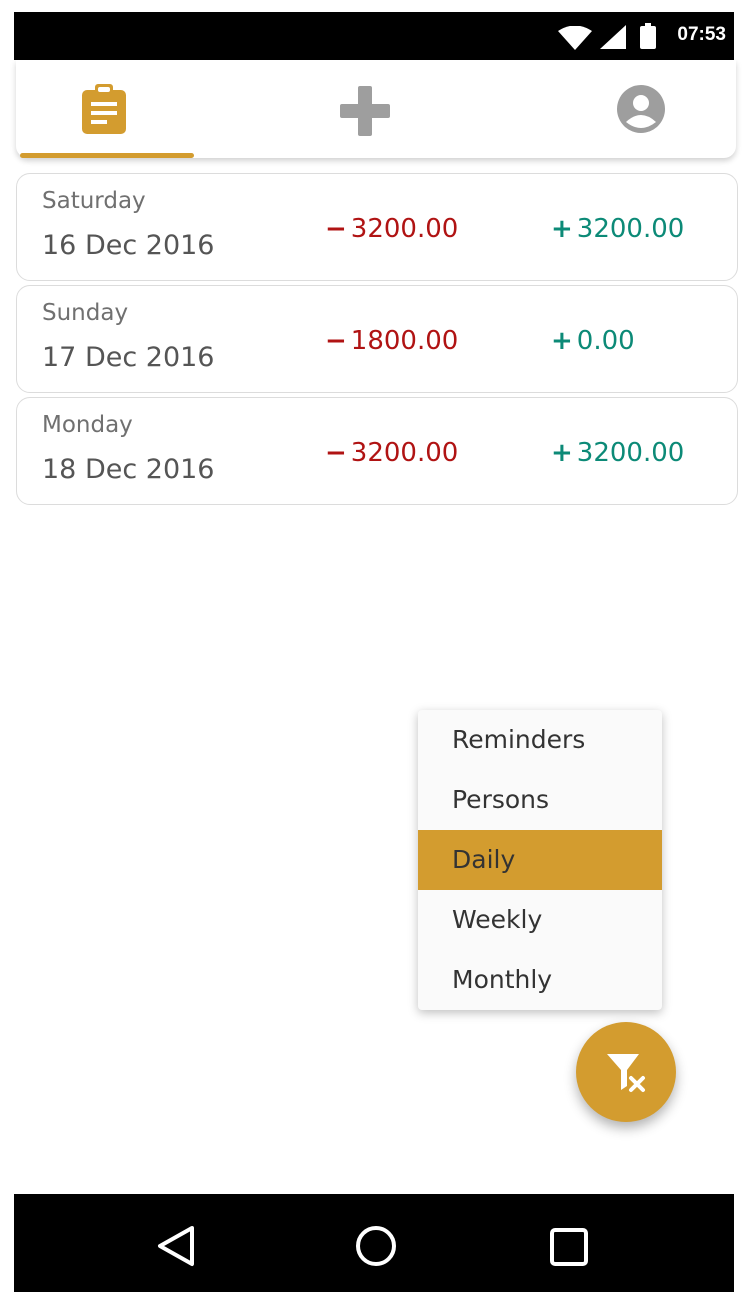  Describe the element at coordinates (613, 37) in the screenshot. I see `signal-icon` at that location.